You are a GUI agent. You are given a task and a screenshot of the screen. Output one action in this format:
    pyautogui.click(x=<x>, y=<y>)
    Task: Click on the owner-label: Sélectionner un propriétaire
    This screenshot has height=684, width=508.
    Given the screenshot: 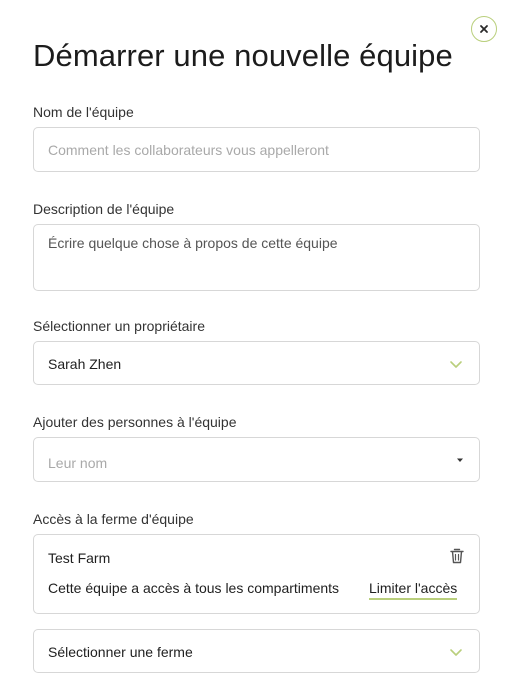 What is the action you would take?
    pyautogui.click(x=119, y=326)
    